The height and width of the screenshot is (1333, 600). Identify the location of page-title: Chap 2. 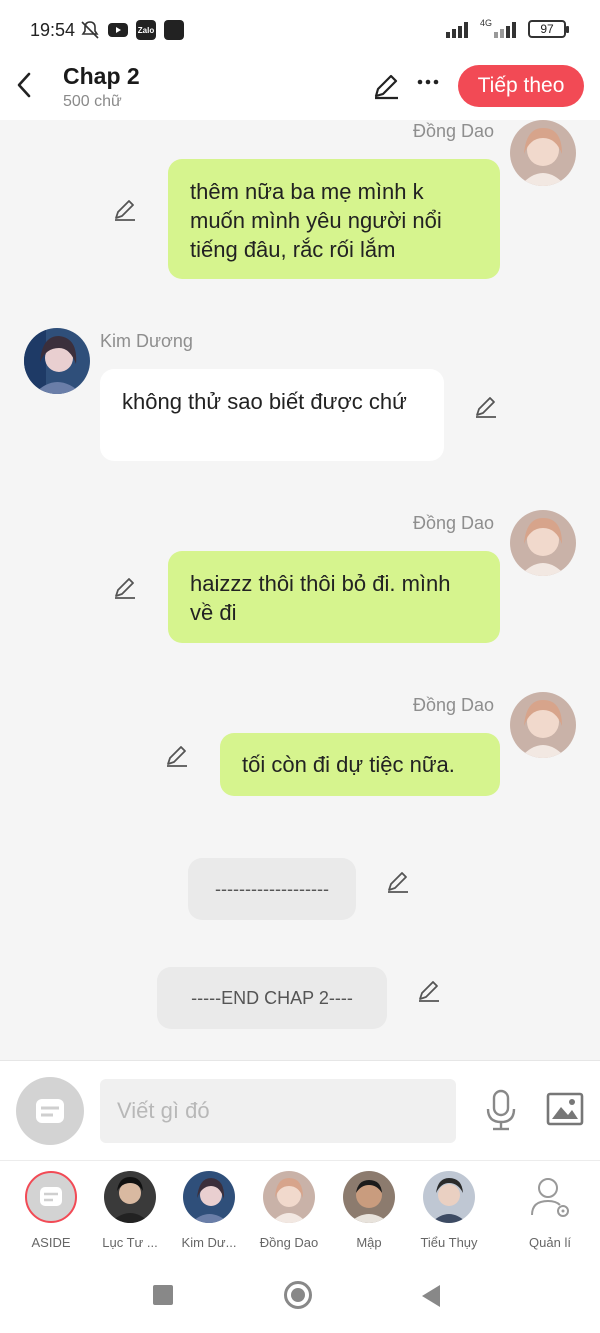
(101, 76).